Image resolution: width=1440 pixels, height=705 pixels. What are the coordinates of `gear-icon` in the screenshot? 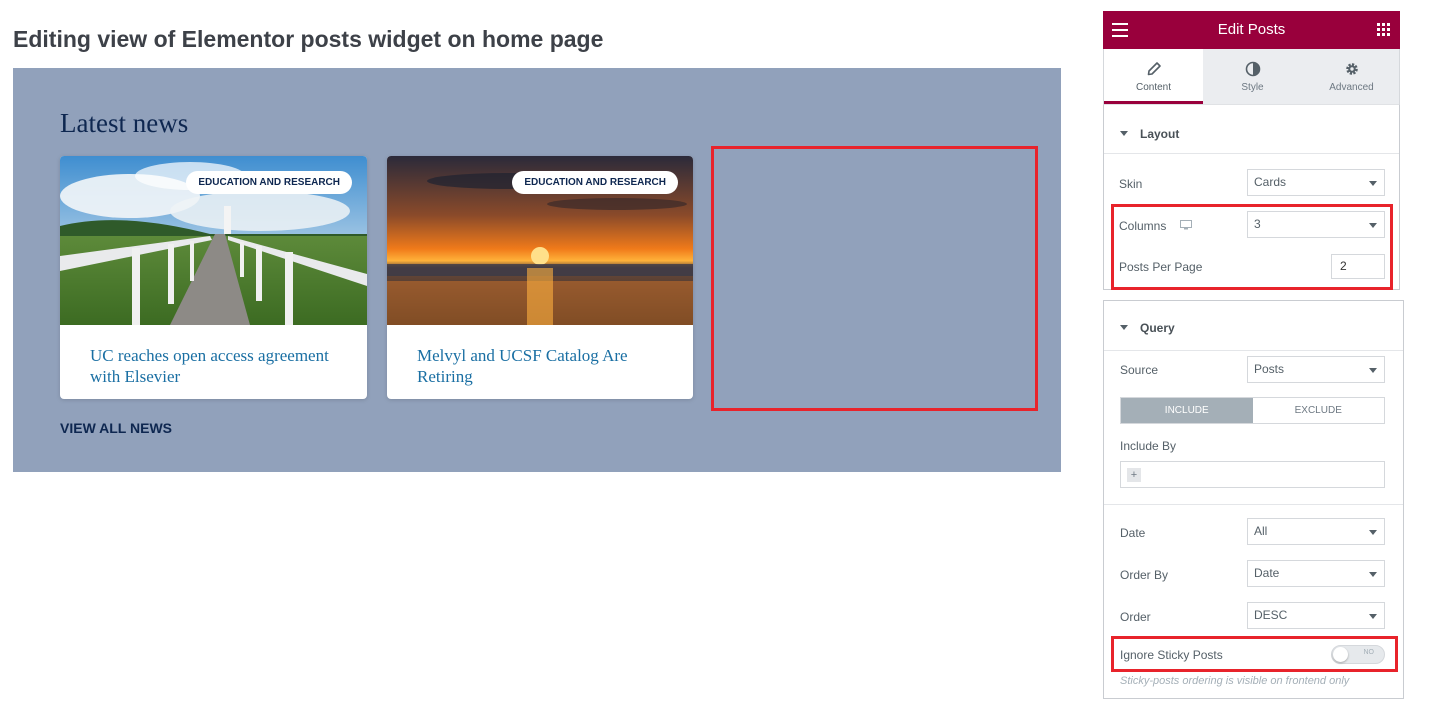 It's located at (1351, 69).